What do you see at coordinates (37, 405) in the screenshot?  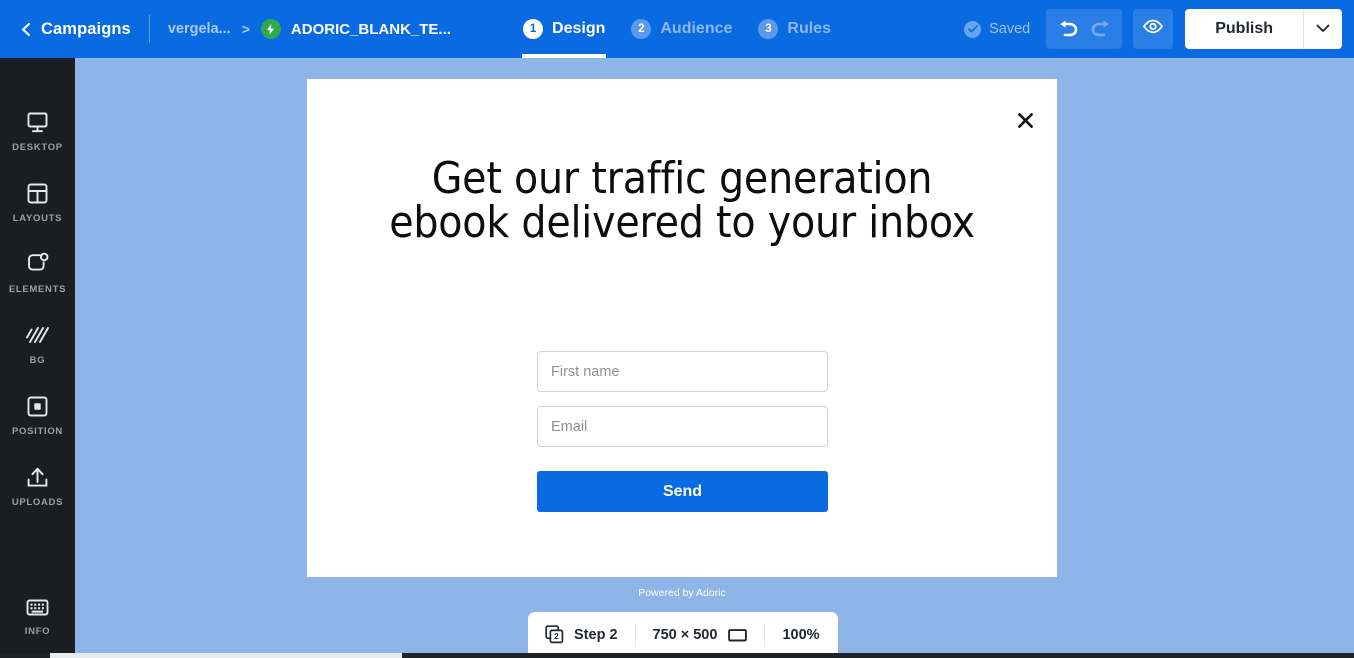 I see `position-square-icon` at bounding box center [37, 405].